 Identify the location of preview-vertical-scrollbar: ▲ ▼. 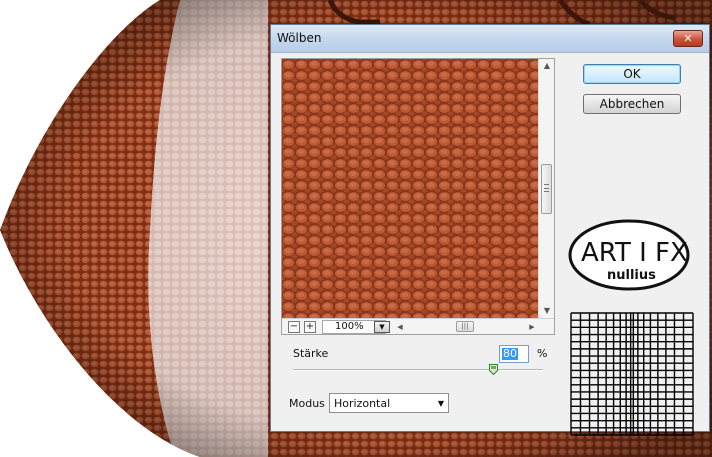
(546, 188).